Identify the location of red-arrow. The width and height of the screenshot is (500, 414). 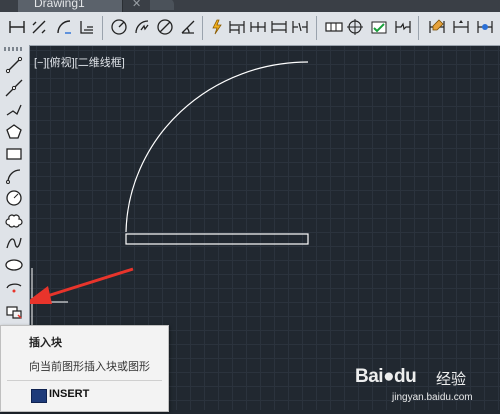
(88, 283).